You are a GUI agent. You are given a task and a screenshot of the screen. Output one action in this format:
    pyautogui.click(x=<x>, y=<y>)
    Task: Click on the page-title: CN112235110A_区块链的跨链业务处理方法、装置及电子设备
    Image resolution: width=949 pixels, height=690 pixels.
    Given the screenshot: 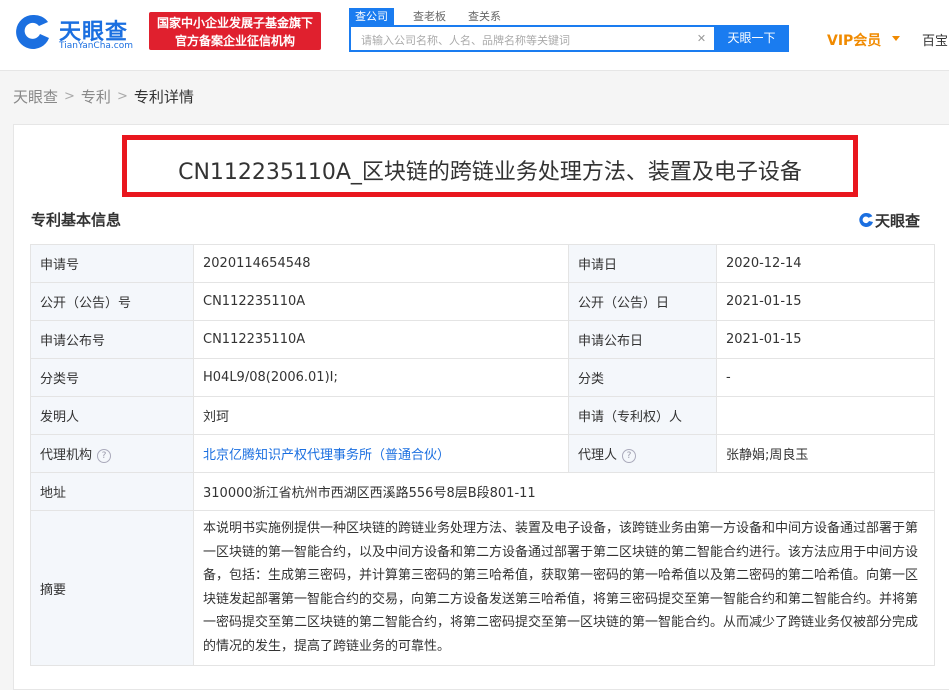 What is the action you would take?
    pyautogui.click(x=490, y=172)
    